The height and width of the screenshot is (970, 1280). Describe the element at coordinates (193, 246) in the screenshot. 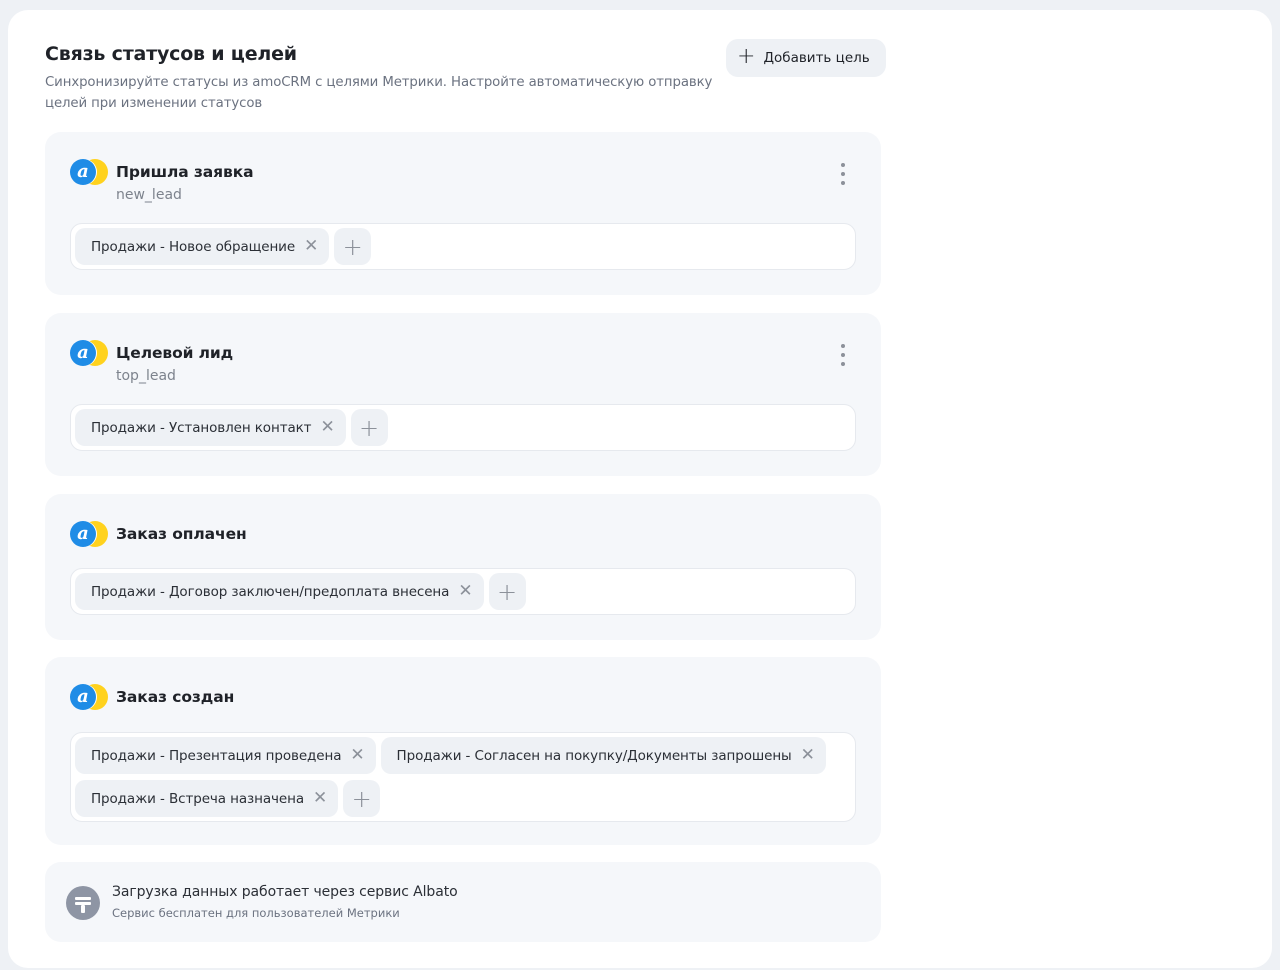

I see `goal-chip-label: Продажи - Новое обращение` at that location.